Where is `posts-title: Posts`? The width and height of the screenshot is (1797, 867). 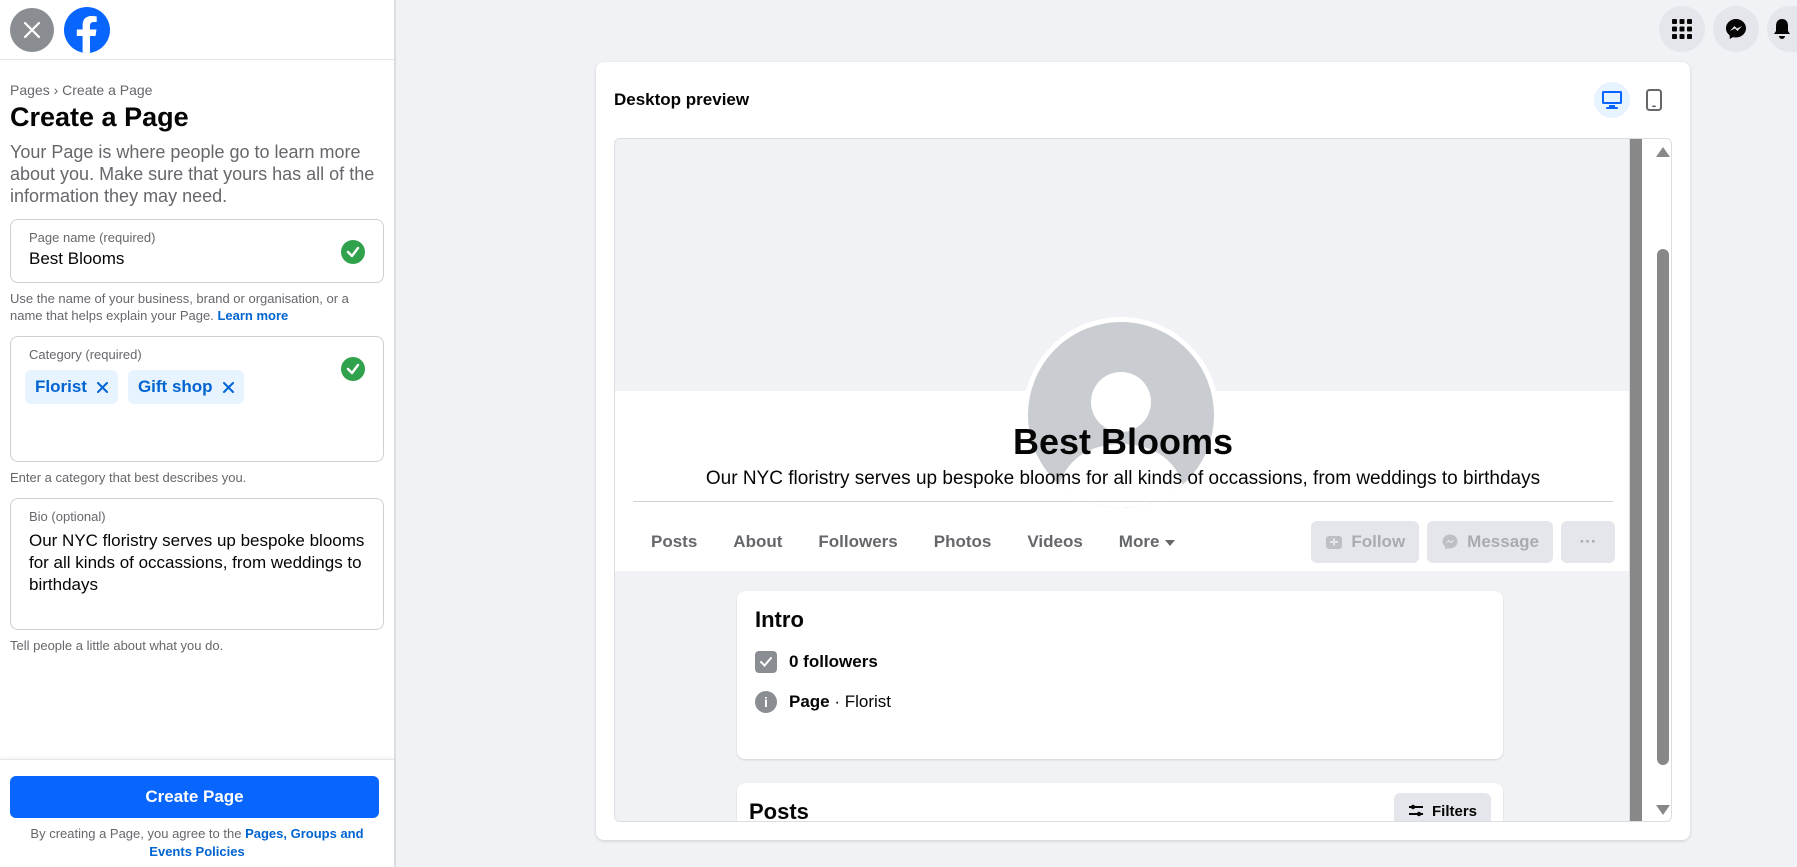 posts-title: Posts is located at coordinates (779, 810).